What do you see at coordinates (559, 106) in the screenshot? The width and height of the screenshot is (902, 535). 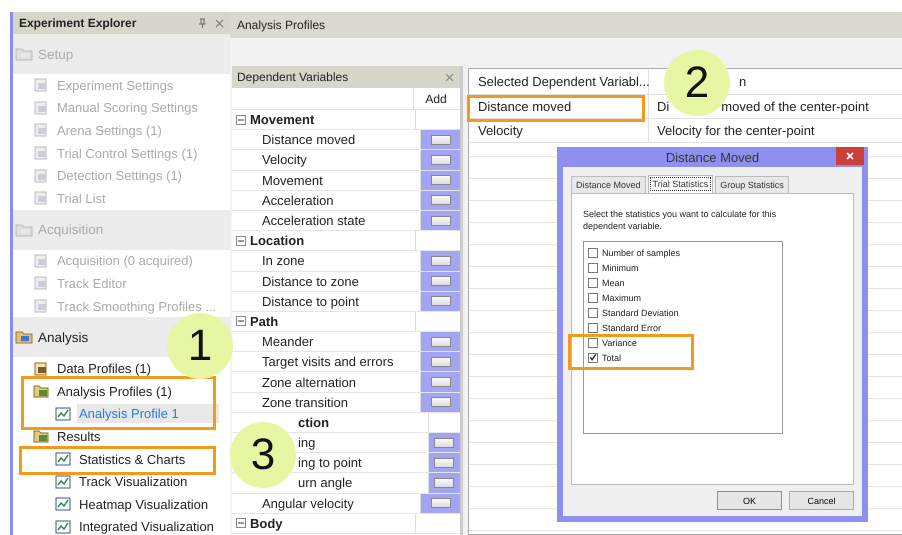 I see `table-cell: Distance moved` at bounding box center [559, 106].